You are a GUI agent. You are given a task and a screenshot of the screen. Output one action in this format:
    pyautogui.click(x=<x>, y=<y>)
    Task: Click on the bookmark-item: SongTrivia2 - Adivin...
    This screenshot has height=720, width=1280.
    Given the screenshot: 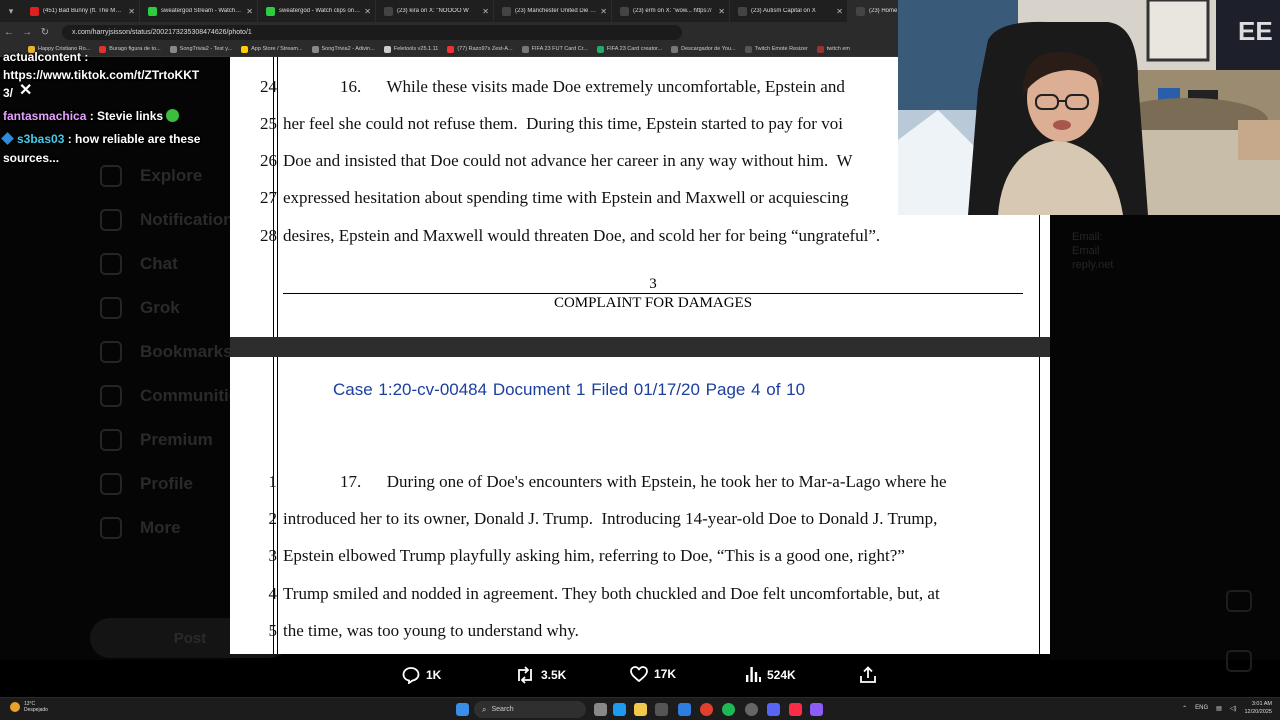 What is the action you would take?
    pyautogui.click(x=343, y=49)
    